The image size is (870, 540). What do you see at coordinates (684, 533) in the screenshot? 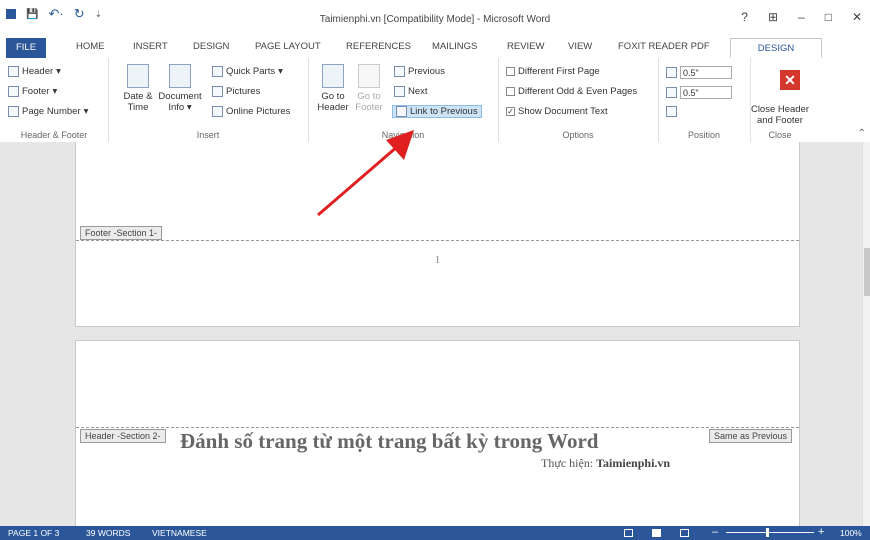
I see `web-layout-icon` at bounding box center [684, 533].